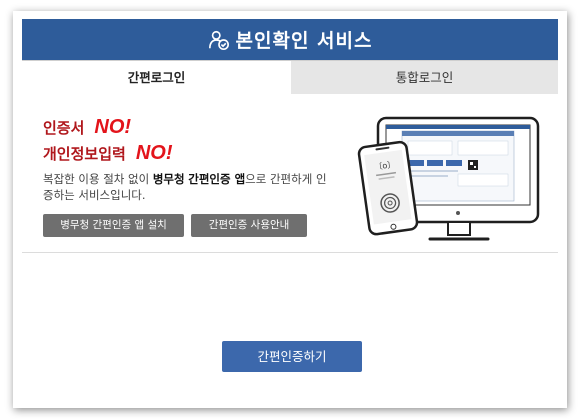  I want to click on description-bold-agency: 병무청, so click(168, 179).